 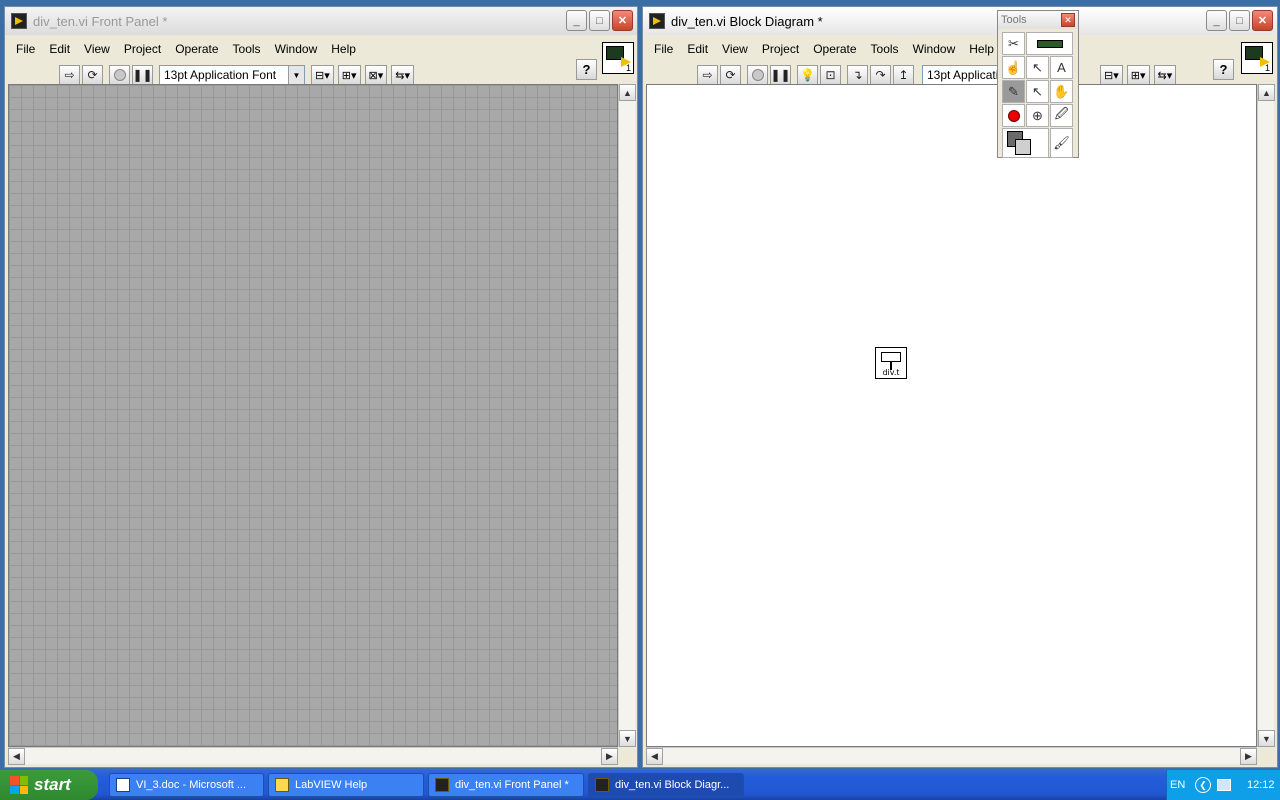 I want to click on tools-grid: ✂ ☝ ↖ A ✎ ↖ ✋ ⊕ 🖉 🖌, so click(x=1037, y=95).